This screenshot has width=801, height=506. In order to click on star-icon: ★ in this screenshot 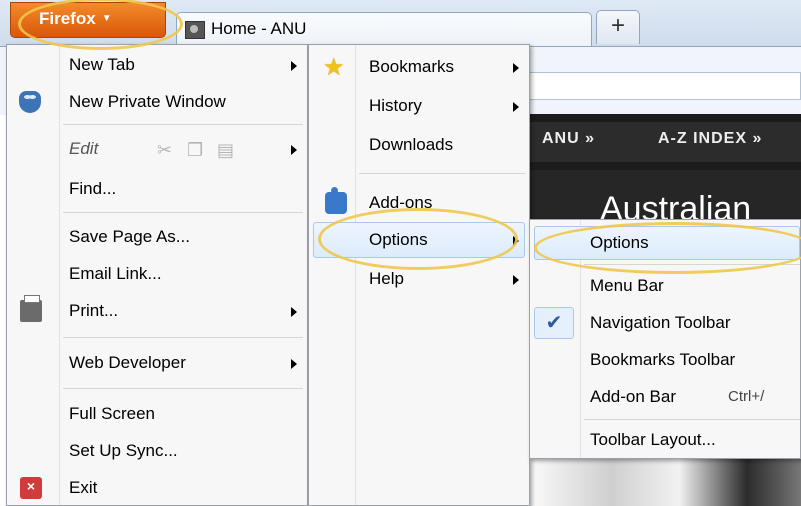, I will do `click(334, 67)`.